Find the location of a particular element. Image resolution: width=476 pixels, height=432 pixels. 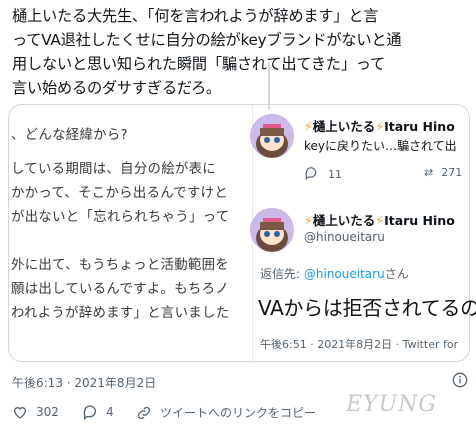

reply-button: 4 is located at coordinates (98, 412).